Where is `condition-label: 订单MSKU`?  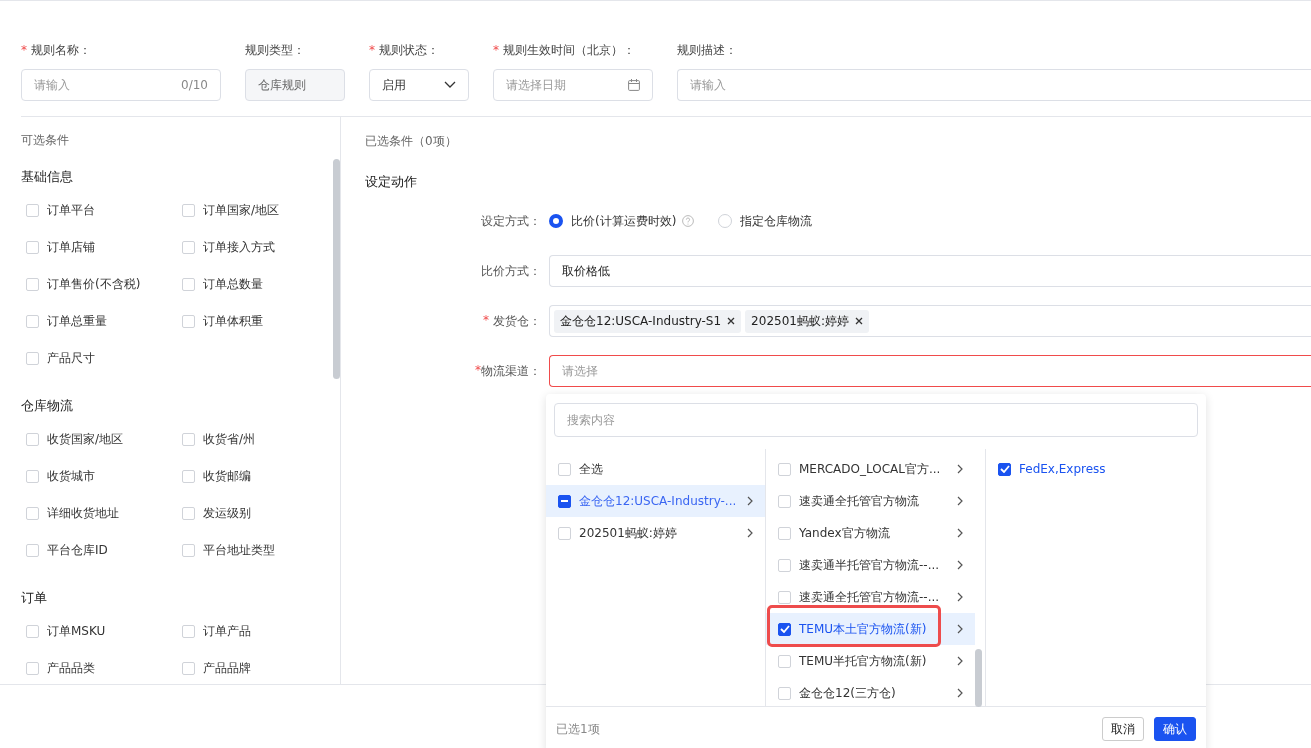
condition-label: 订单MSKU is located at coordinates (76, 631).